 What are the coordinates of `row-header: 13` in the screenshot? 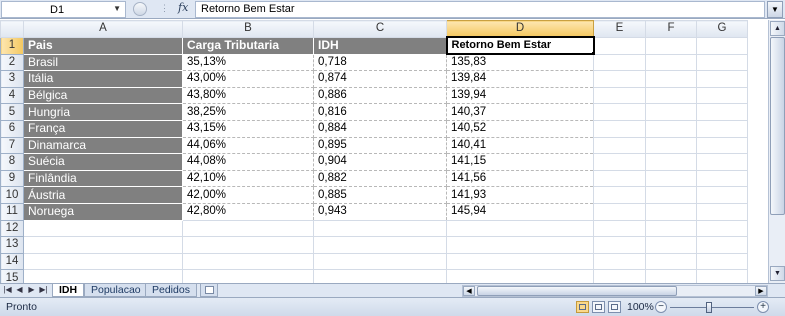 It's located at (12, 245).